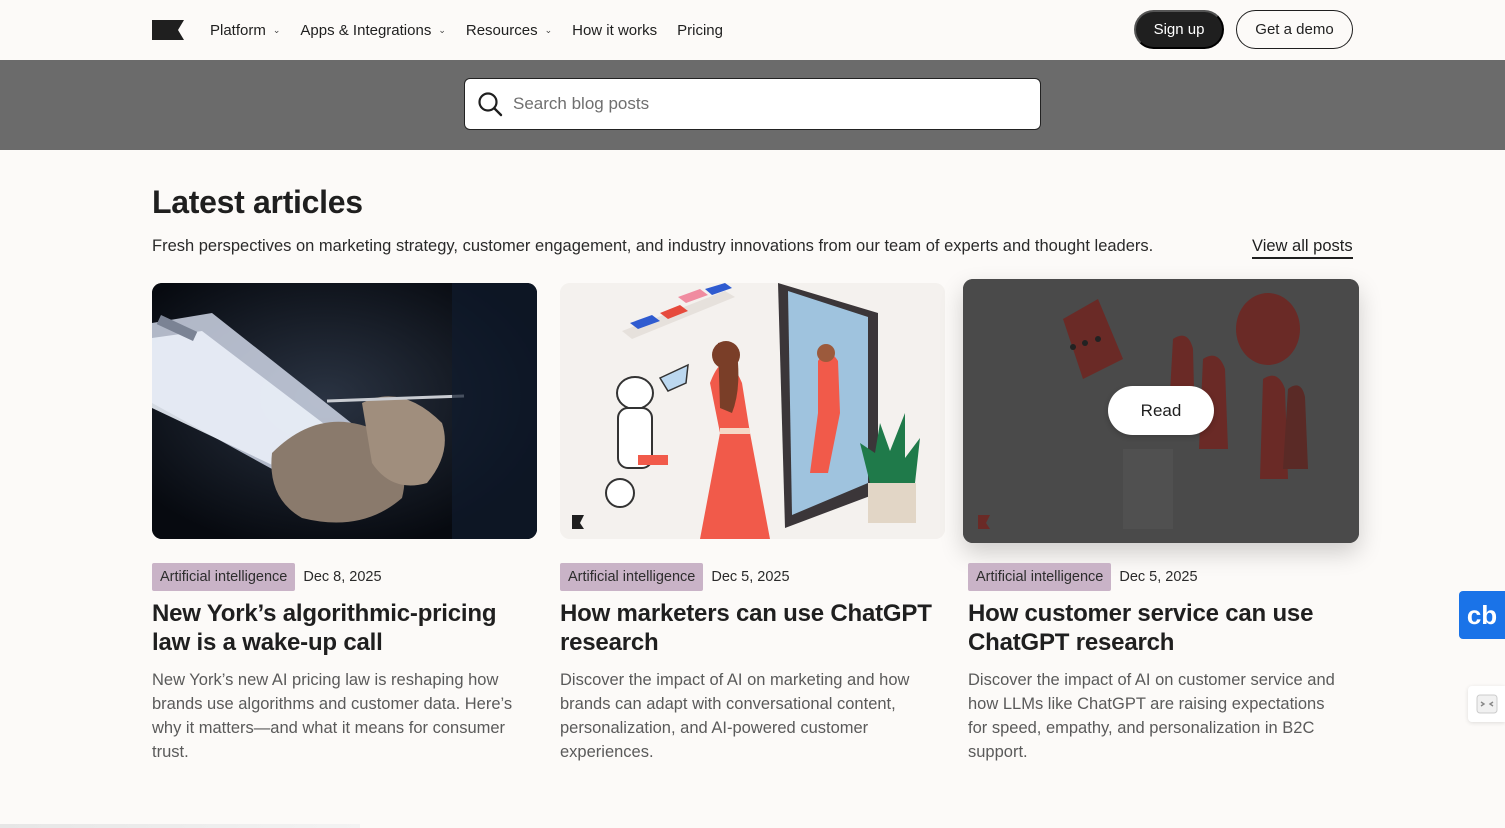 This screenshot has height=828, width=1505. I want to click on nav-item-label: Resources, so click(501, 30).